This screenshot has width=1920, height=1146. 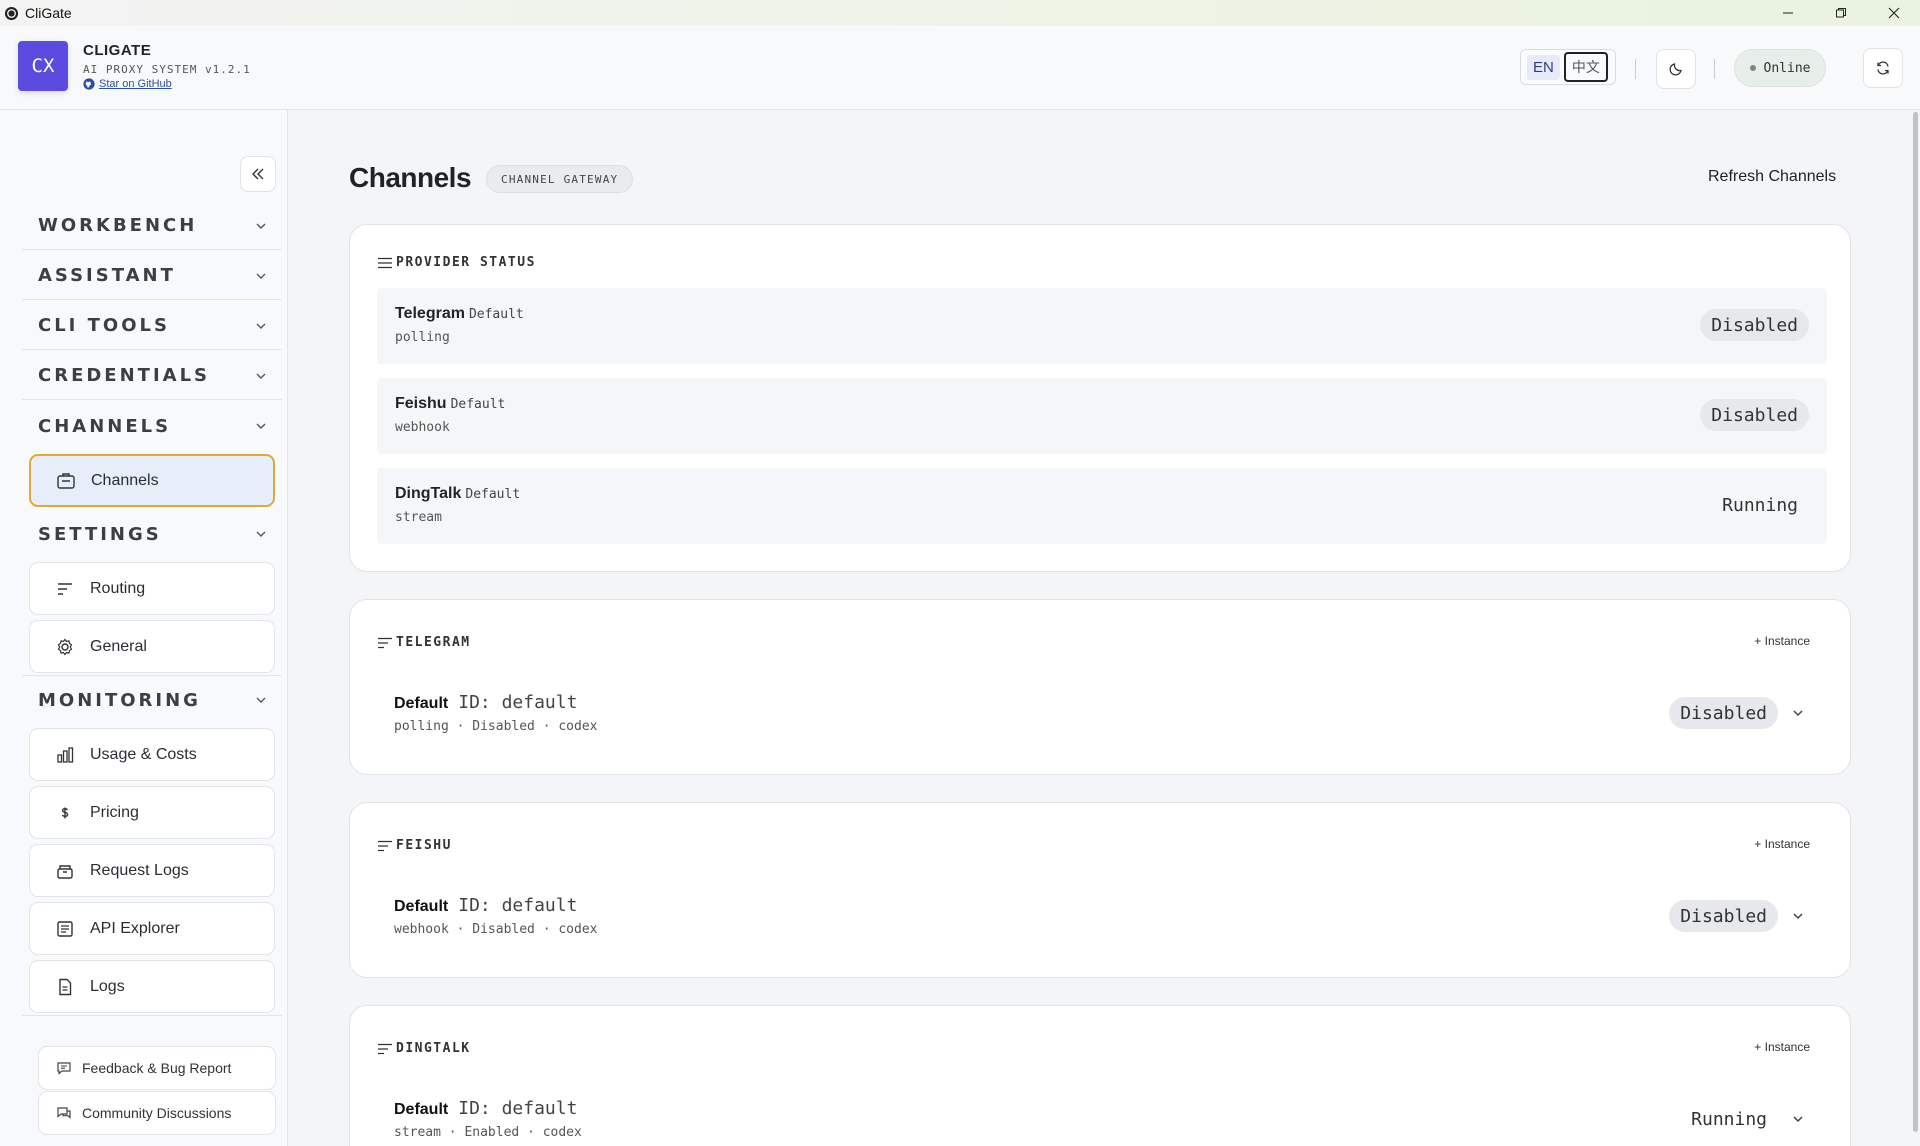 I want to click on language-switch: EN 中文, so click(x=1568, y=67).